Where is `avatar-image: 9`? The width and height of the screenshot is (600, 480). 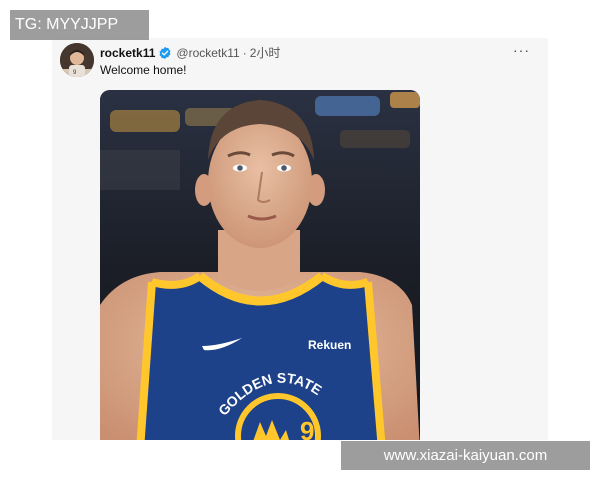 avatar-image: 9 is located at coordinates (77, 60).